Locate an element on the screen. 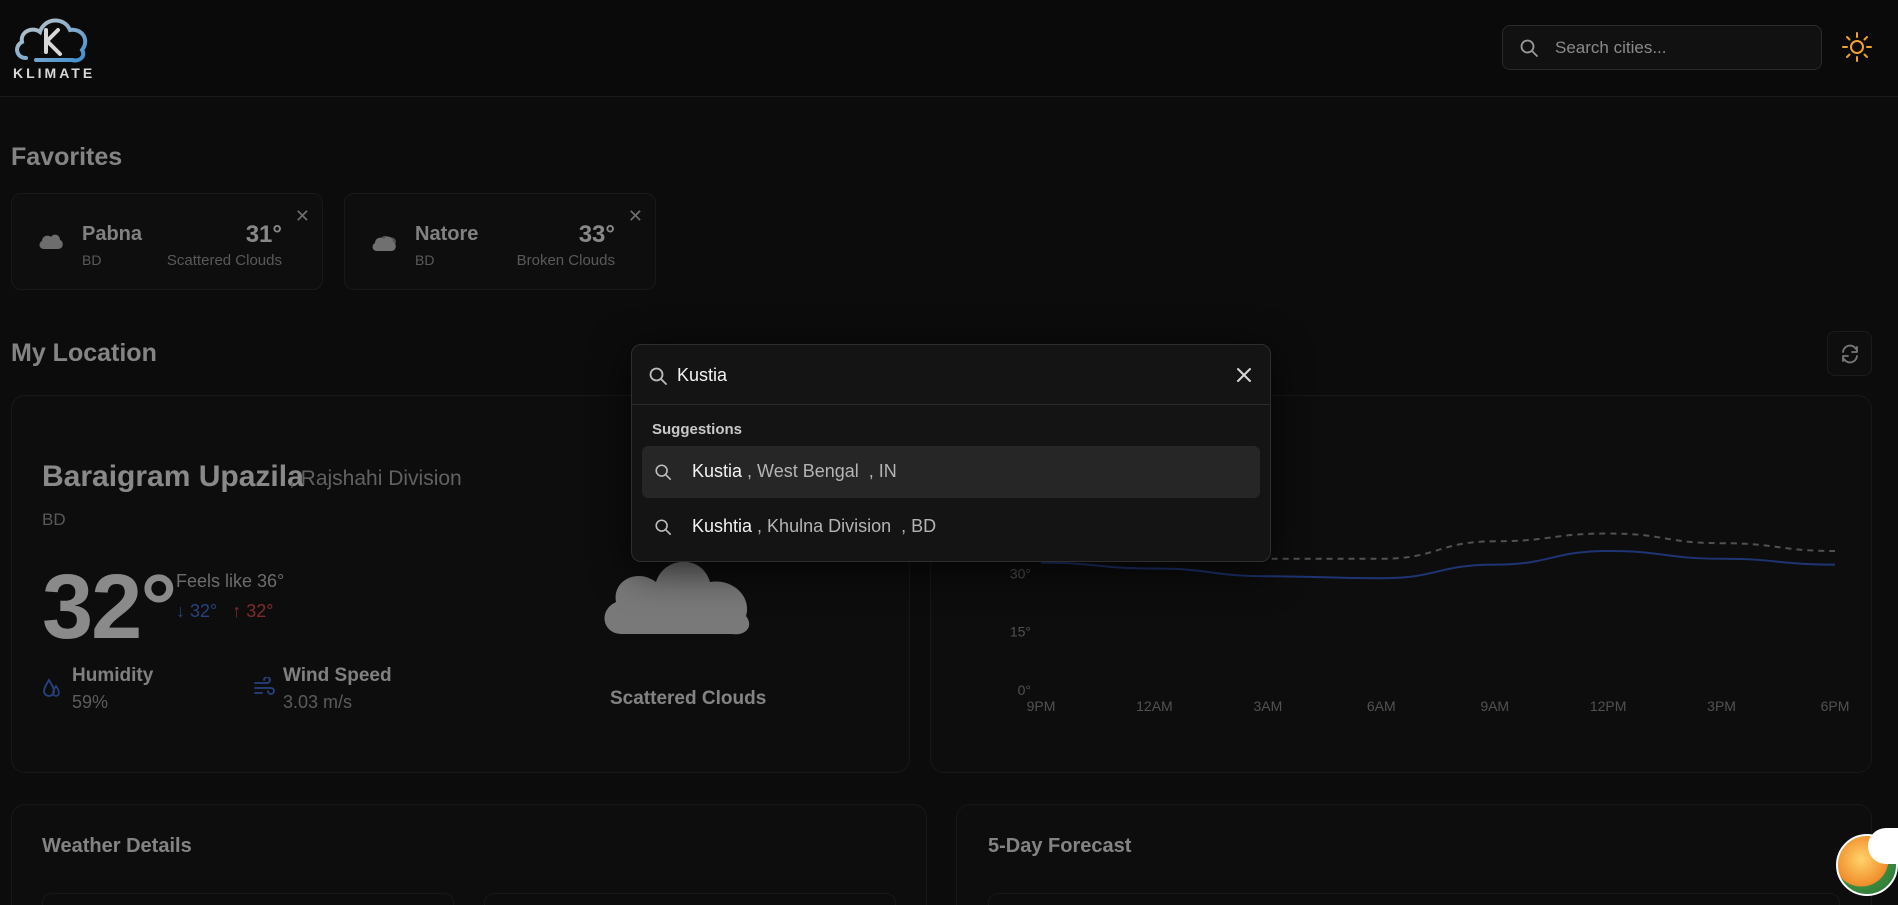 This screenshot has width=1898, height=905. wind-value: 3.03 m/s is located at coordinates (318, 702).